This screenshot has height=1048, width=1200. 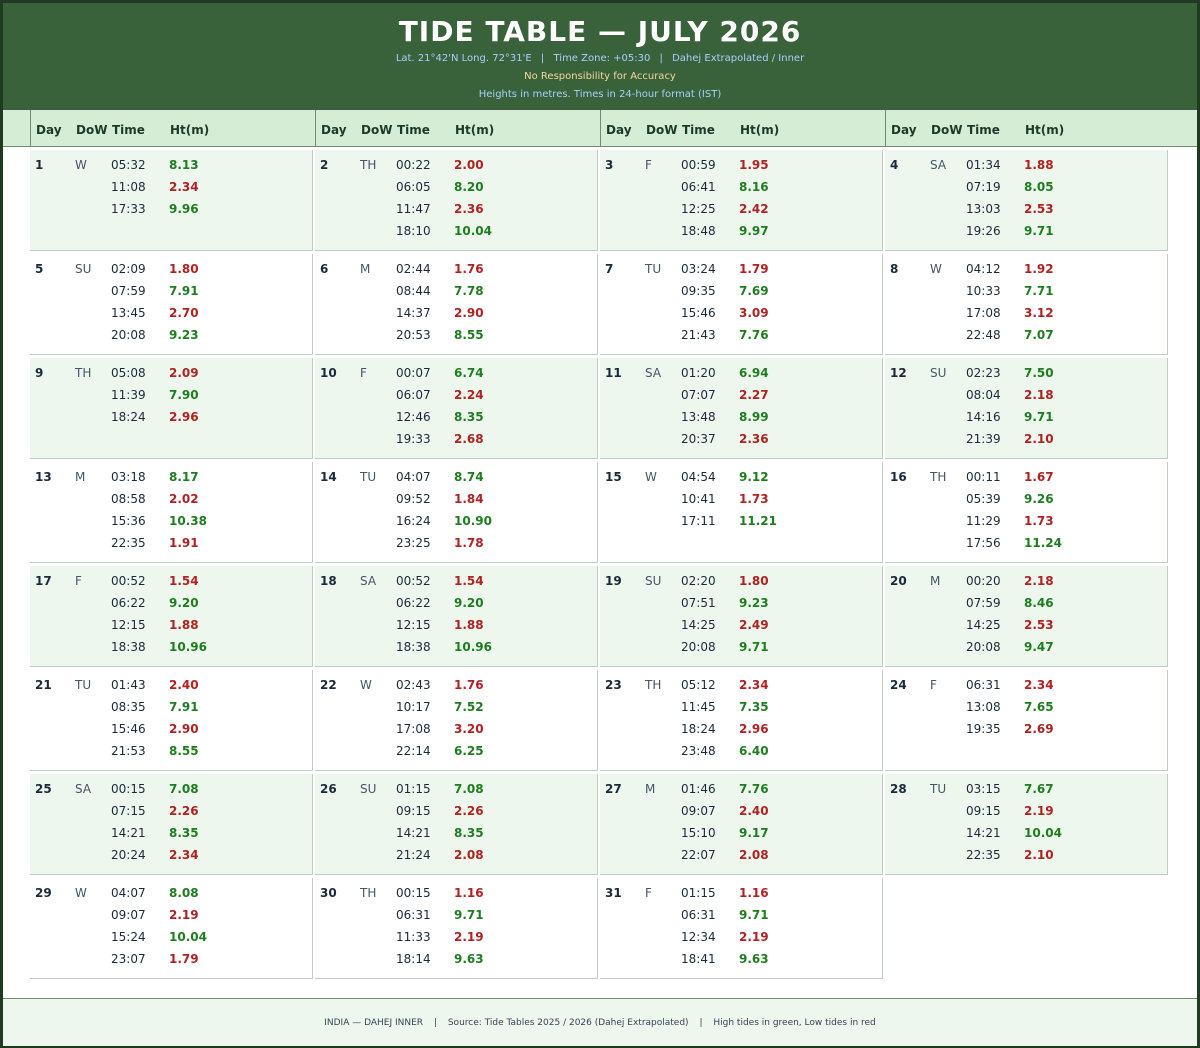 What do you see at coordinates (184, 707) in the screenshot?
I see `high-tide-height: 7.91` at bounding box center [184, 707].